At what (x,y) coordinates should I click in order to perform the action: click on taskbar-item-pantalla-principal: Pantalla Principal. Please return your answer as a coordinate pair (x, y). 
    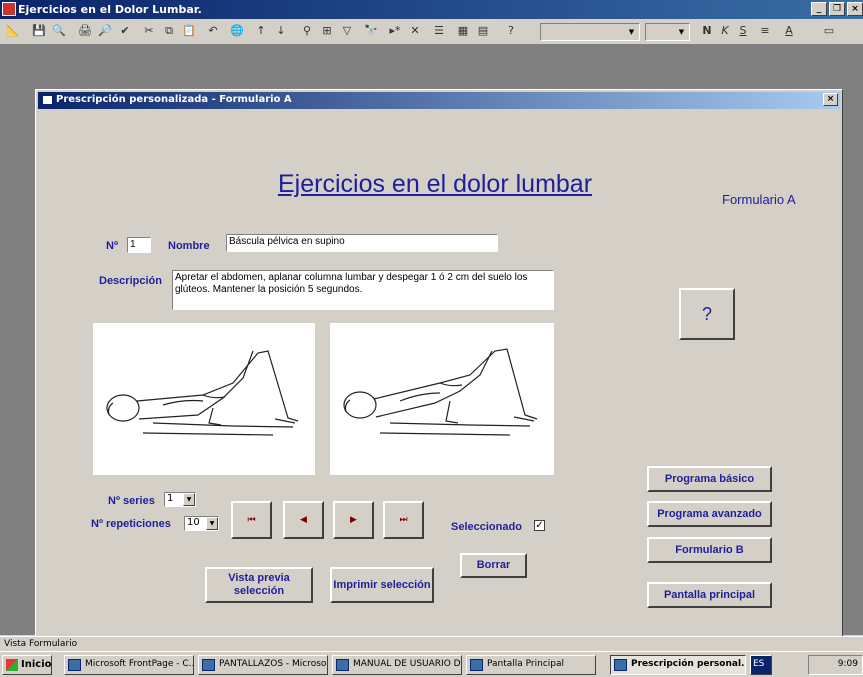
    Looking at the image, I should click on (531, 665).